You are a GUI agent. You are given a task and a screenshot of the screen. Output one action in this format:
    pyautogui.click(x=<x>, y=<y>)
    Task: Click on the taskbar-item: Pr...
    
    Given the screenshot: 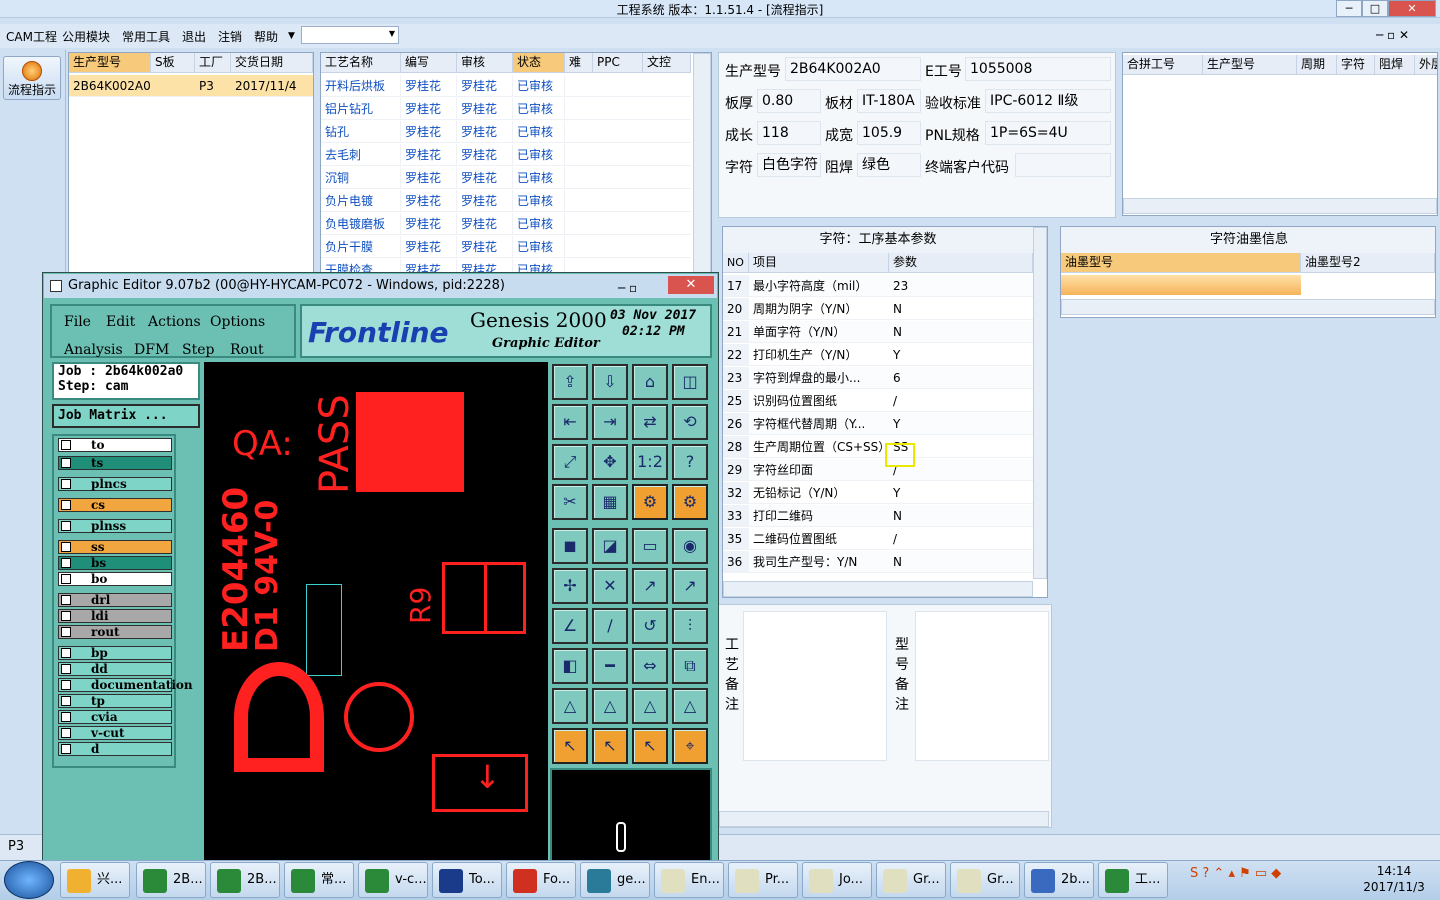 What is the action you would take?
    pyautogui.click(x=763, y=880)
    